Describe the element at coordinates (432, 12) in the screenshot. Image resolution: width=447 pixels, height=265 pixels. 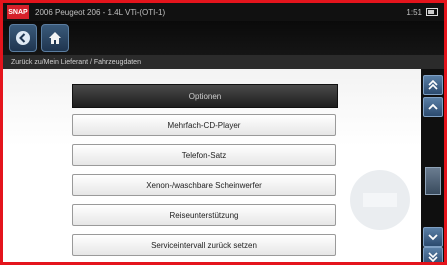
I see `battery-icon` at that location.